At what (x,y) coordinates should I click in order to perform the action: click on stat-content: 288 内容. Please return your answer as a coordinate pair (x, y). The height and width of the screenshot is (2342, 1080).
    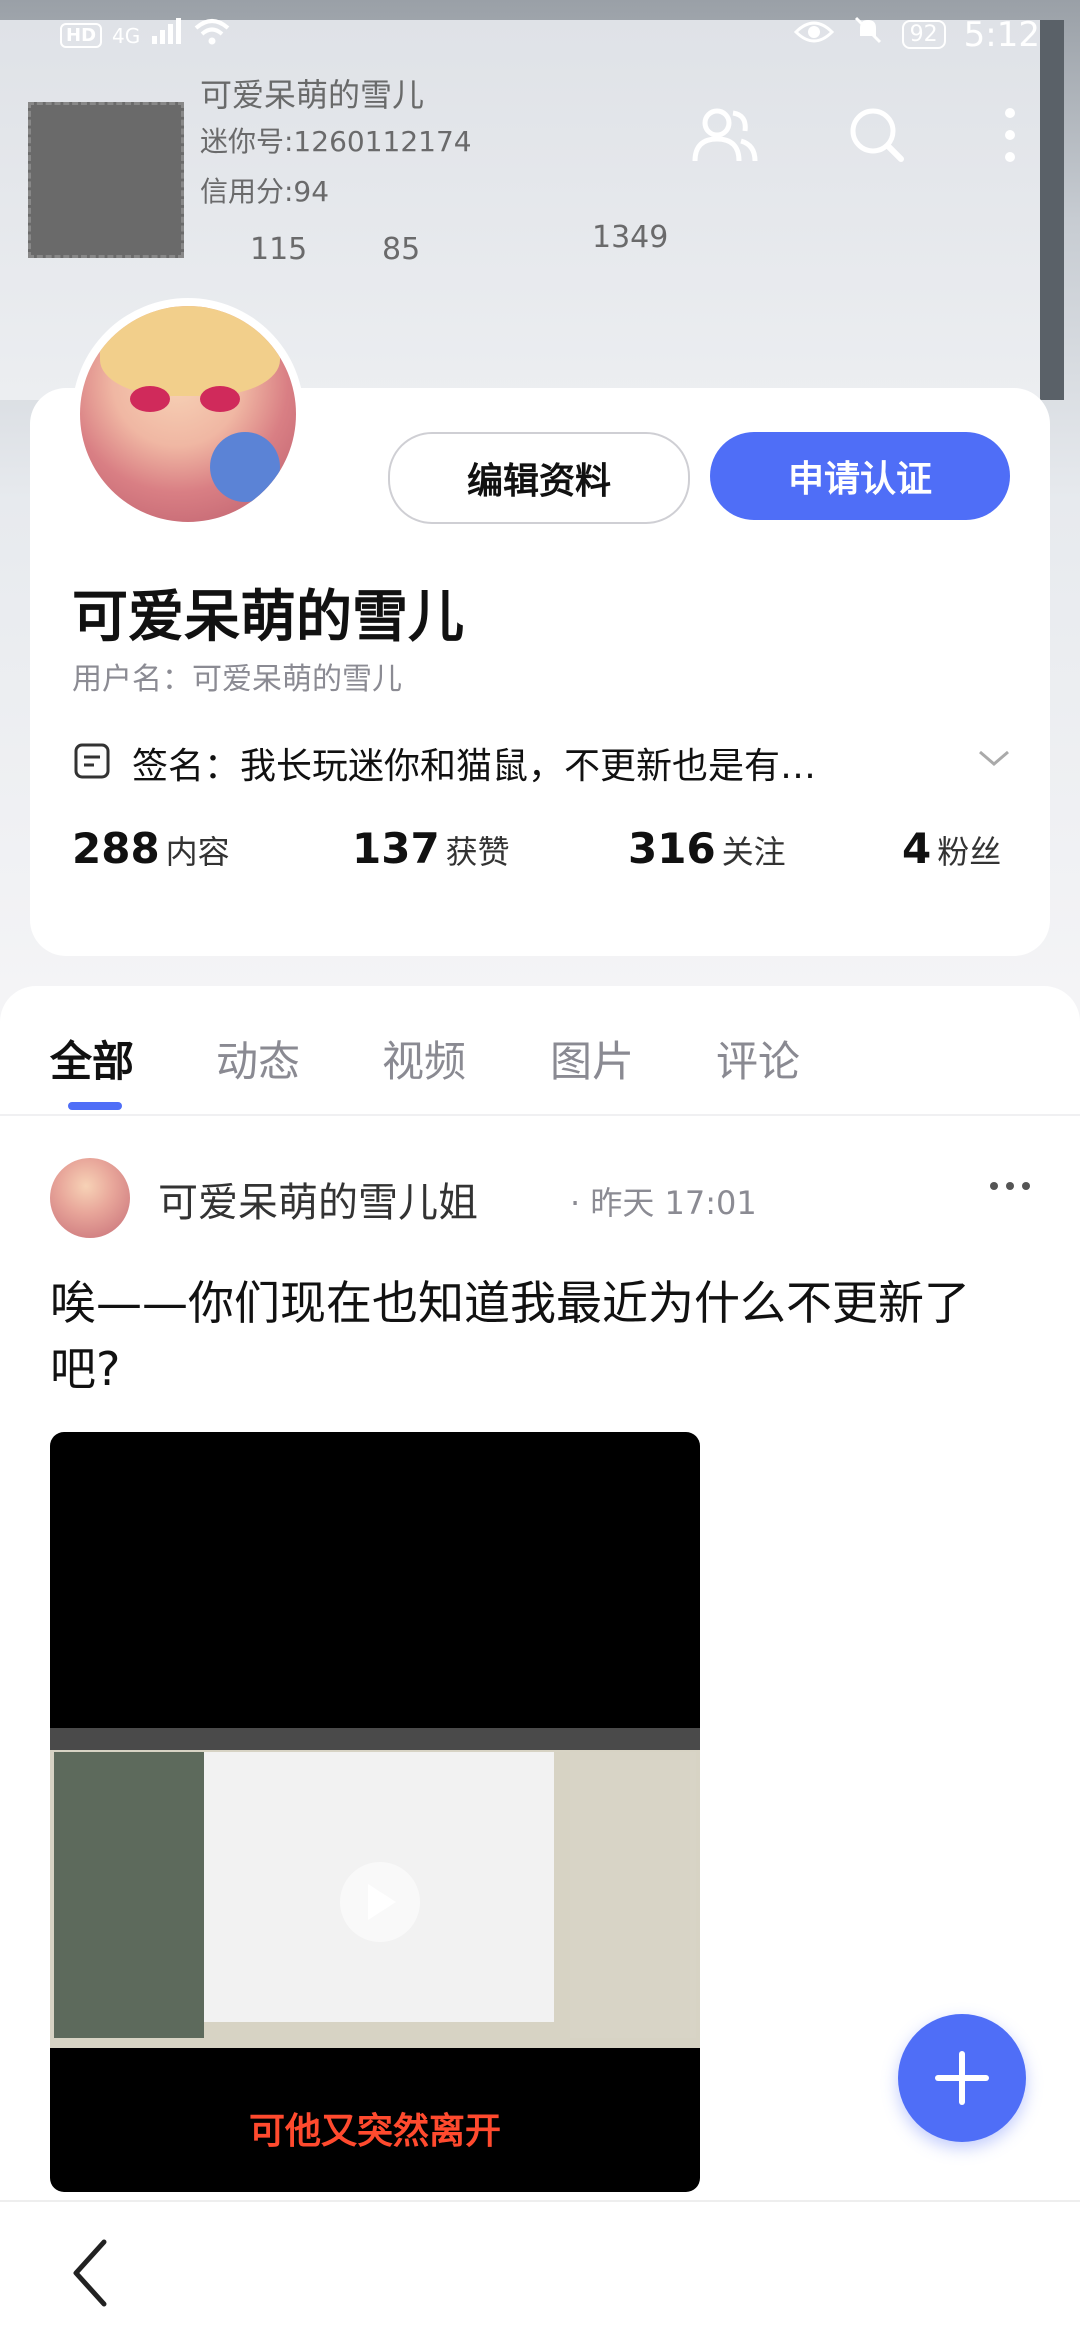
    Looking at the image, I should click on (151, 848).